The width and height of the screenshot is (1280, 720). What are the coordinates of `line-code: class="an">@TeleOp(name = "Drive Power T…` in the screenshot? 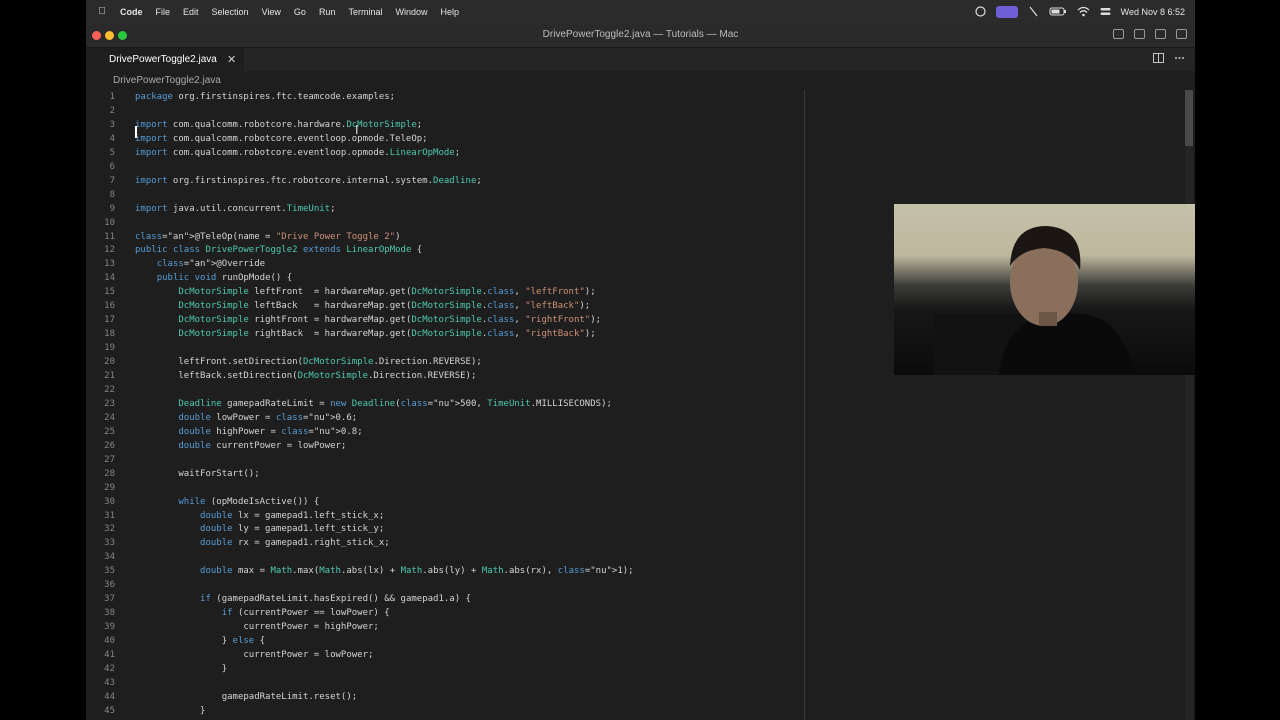 It's located at (268, 237).